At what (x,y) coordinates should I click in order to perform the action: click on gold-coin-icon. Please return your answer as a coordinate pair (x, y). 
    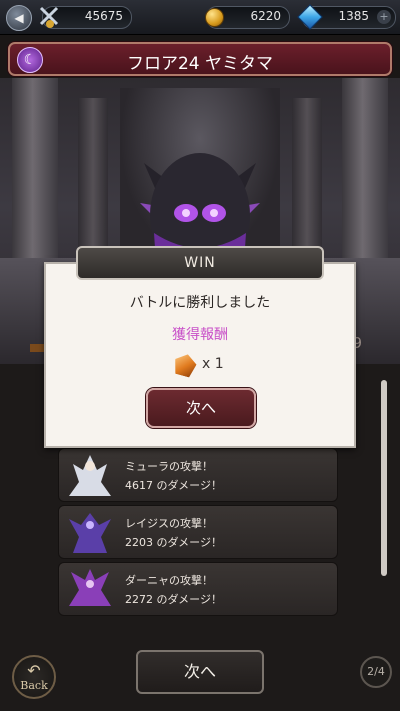
    Looking at the image, I should click on (214, 17).